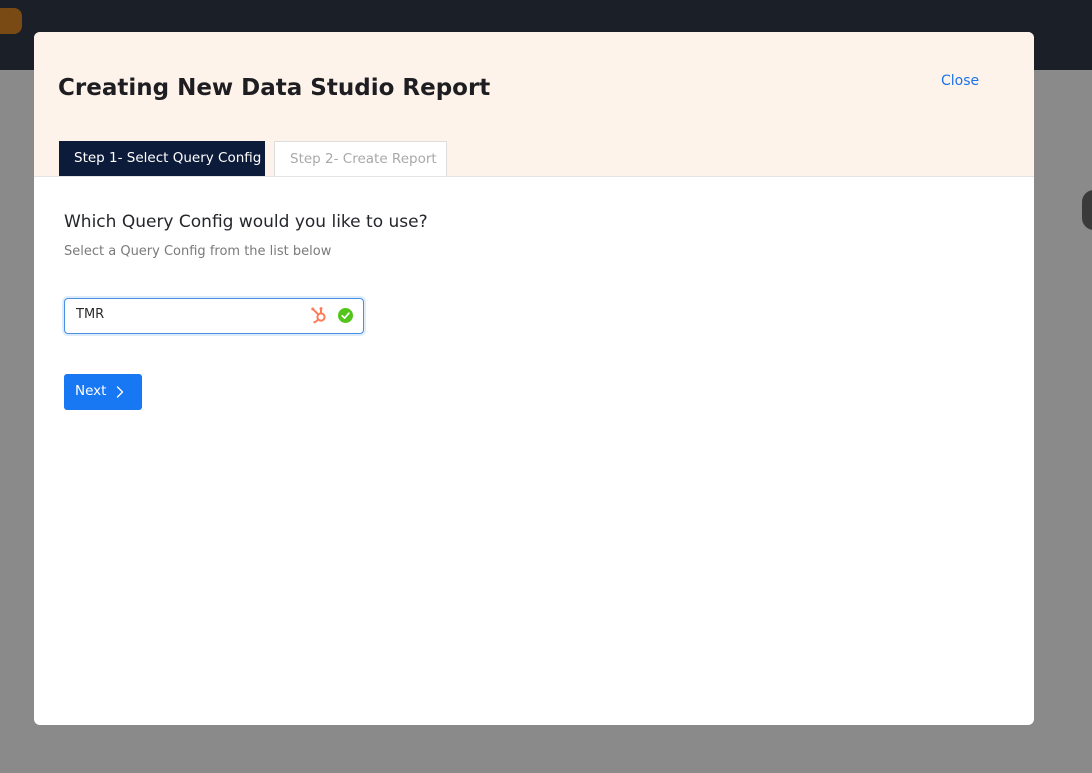  Describe the element at coordinates (90, 314) in the screenshot. I see `query-config-select-value: TMR` at that location.